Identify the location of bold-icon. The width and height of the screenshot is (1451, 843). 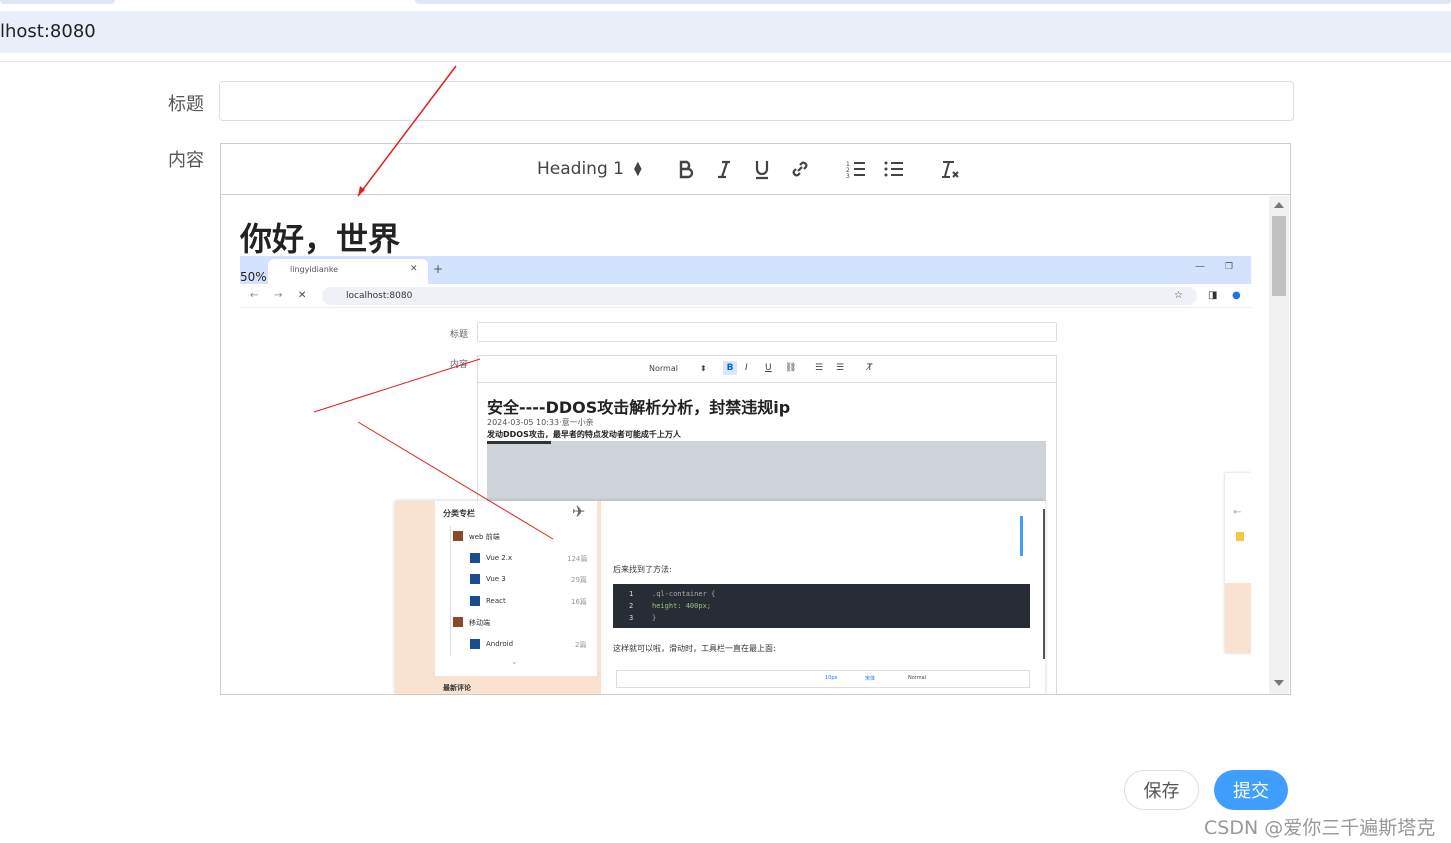
(686, 169).